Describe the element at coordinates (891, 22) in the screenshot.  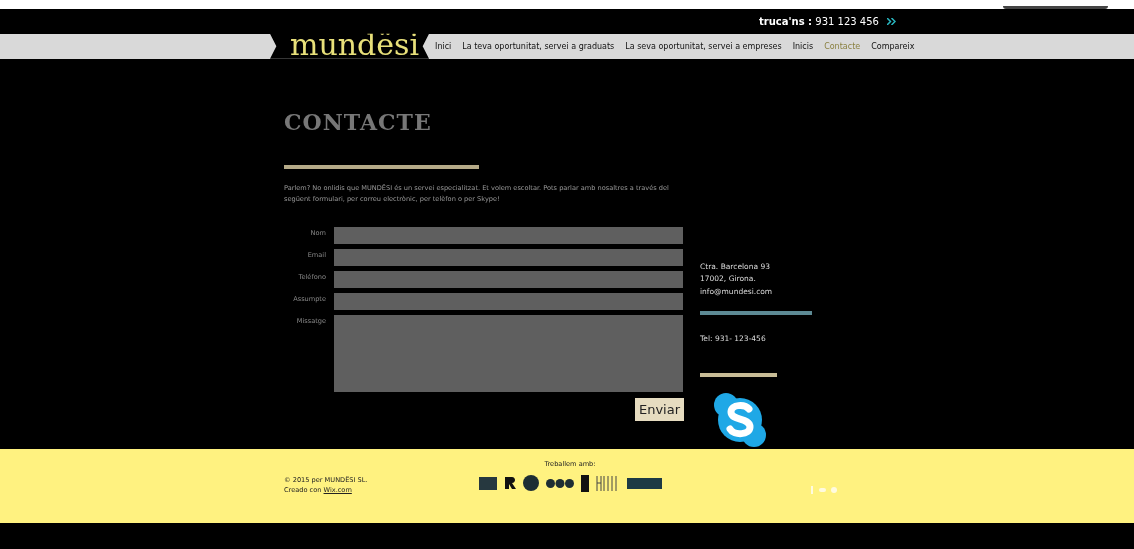
I see `double-chevron-icon` at that location.